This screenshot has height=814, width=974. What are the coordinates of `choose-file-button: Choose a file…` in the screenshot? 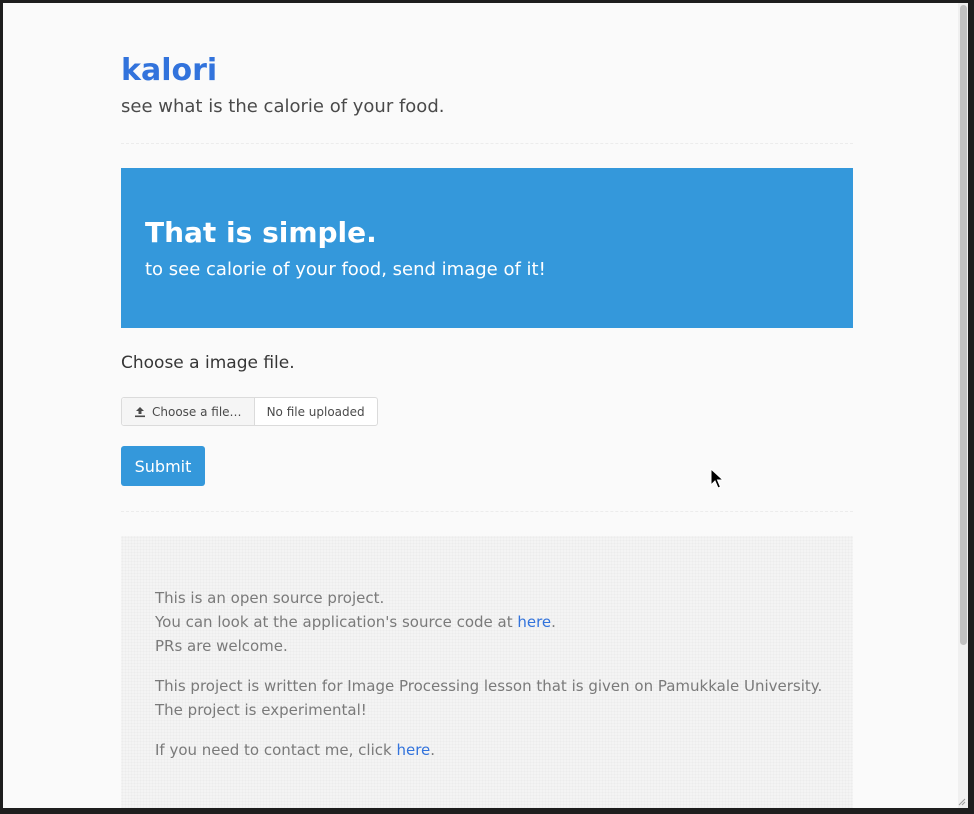 It's located at (188, 411).